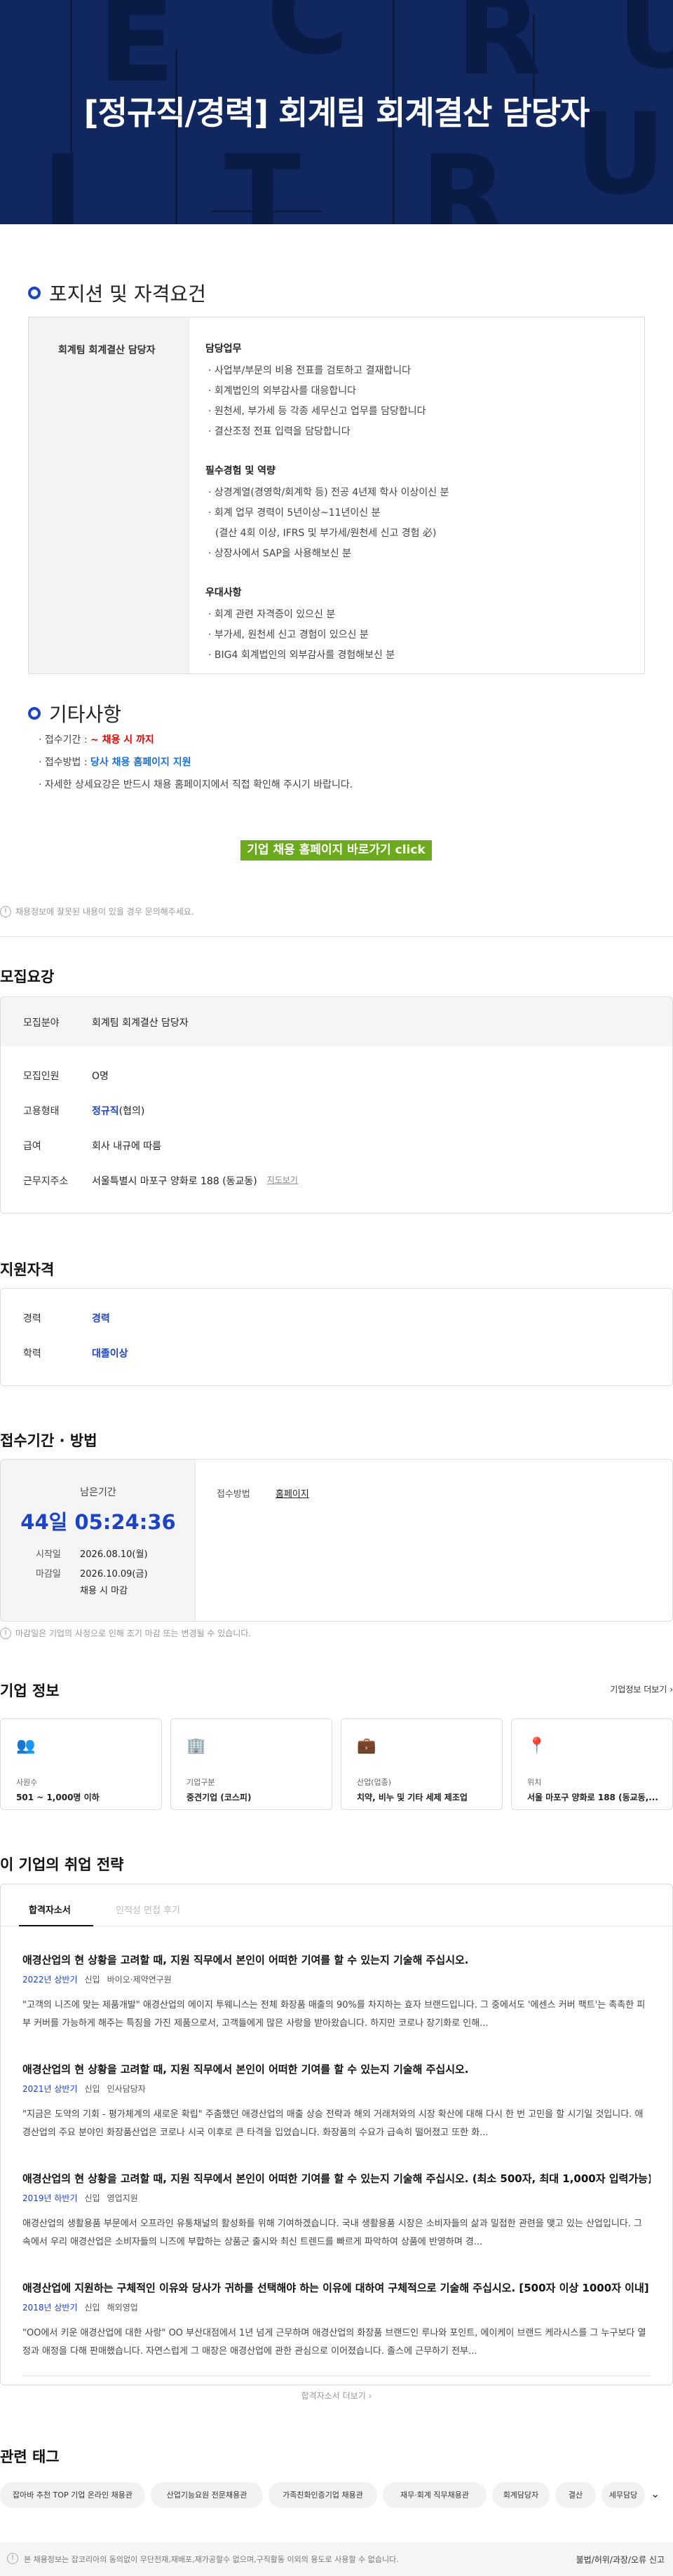 This screenshot has width=673, height=2576. What do you see at coordinates (623, 2495) in the screenshot?
I see `tag-chip: 세무담당` at bounding box center [623, 2495].